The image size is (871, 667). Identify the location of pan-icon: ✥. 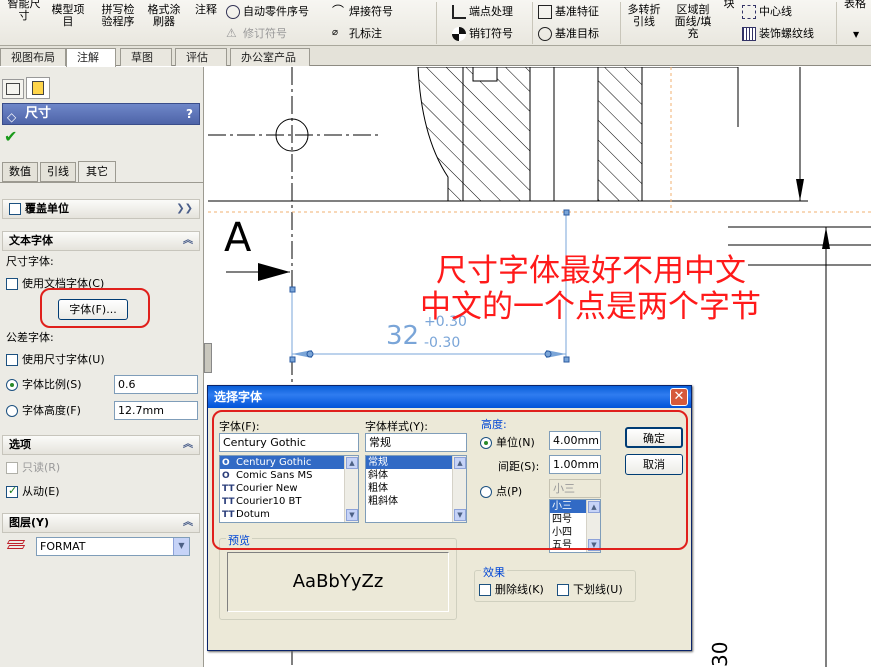
(640, 67).